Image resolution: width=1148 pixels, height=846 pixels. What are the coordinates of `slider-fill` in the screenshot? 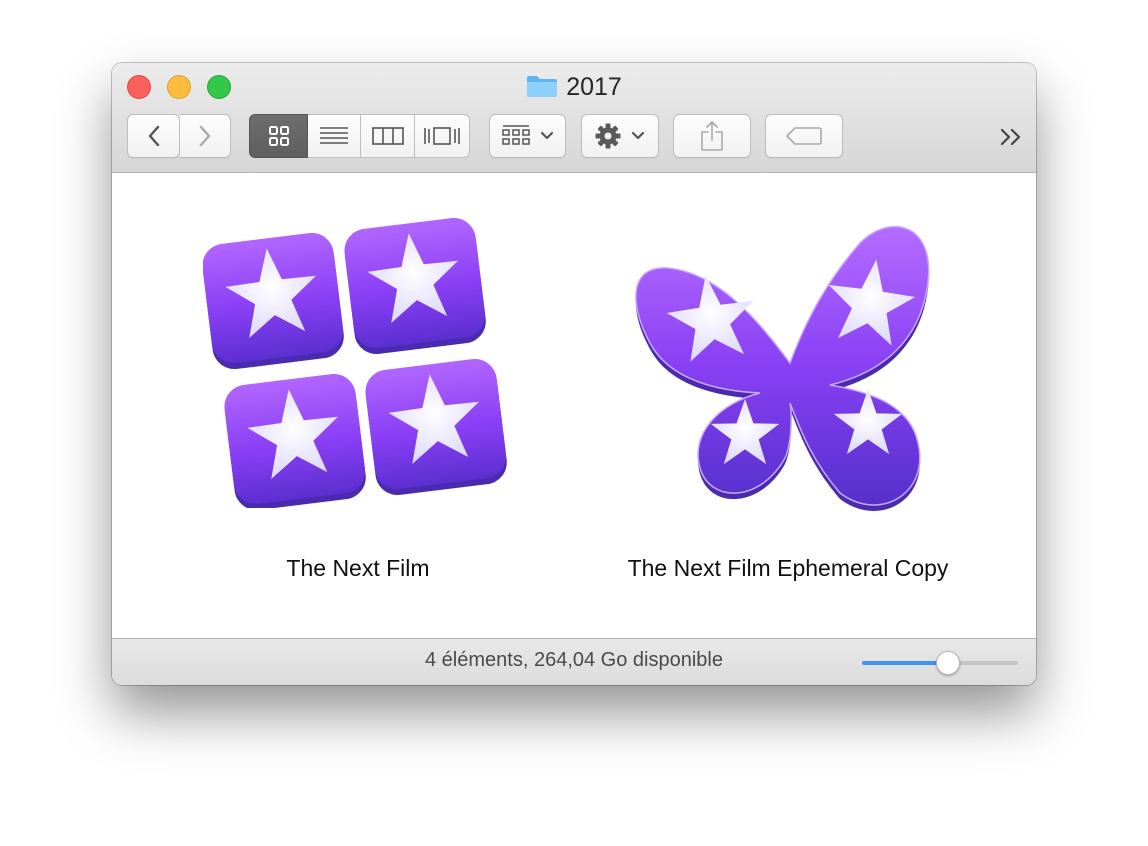 It's located at (905, 663).